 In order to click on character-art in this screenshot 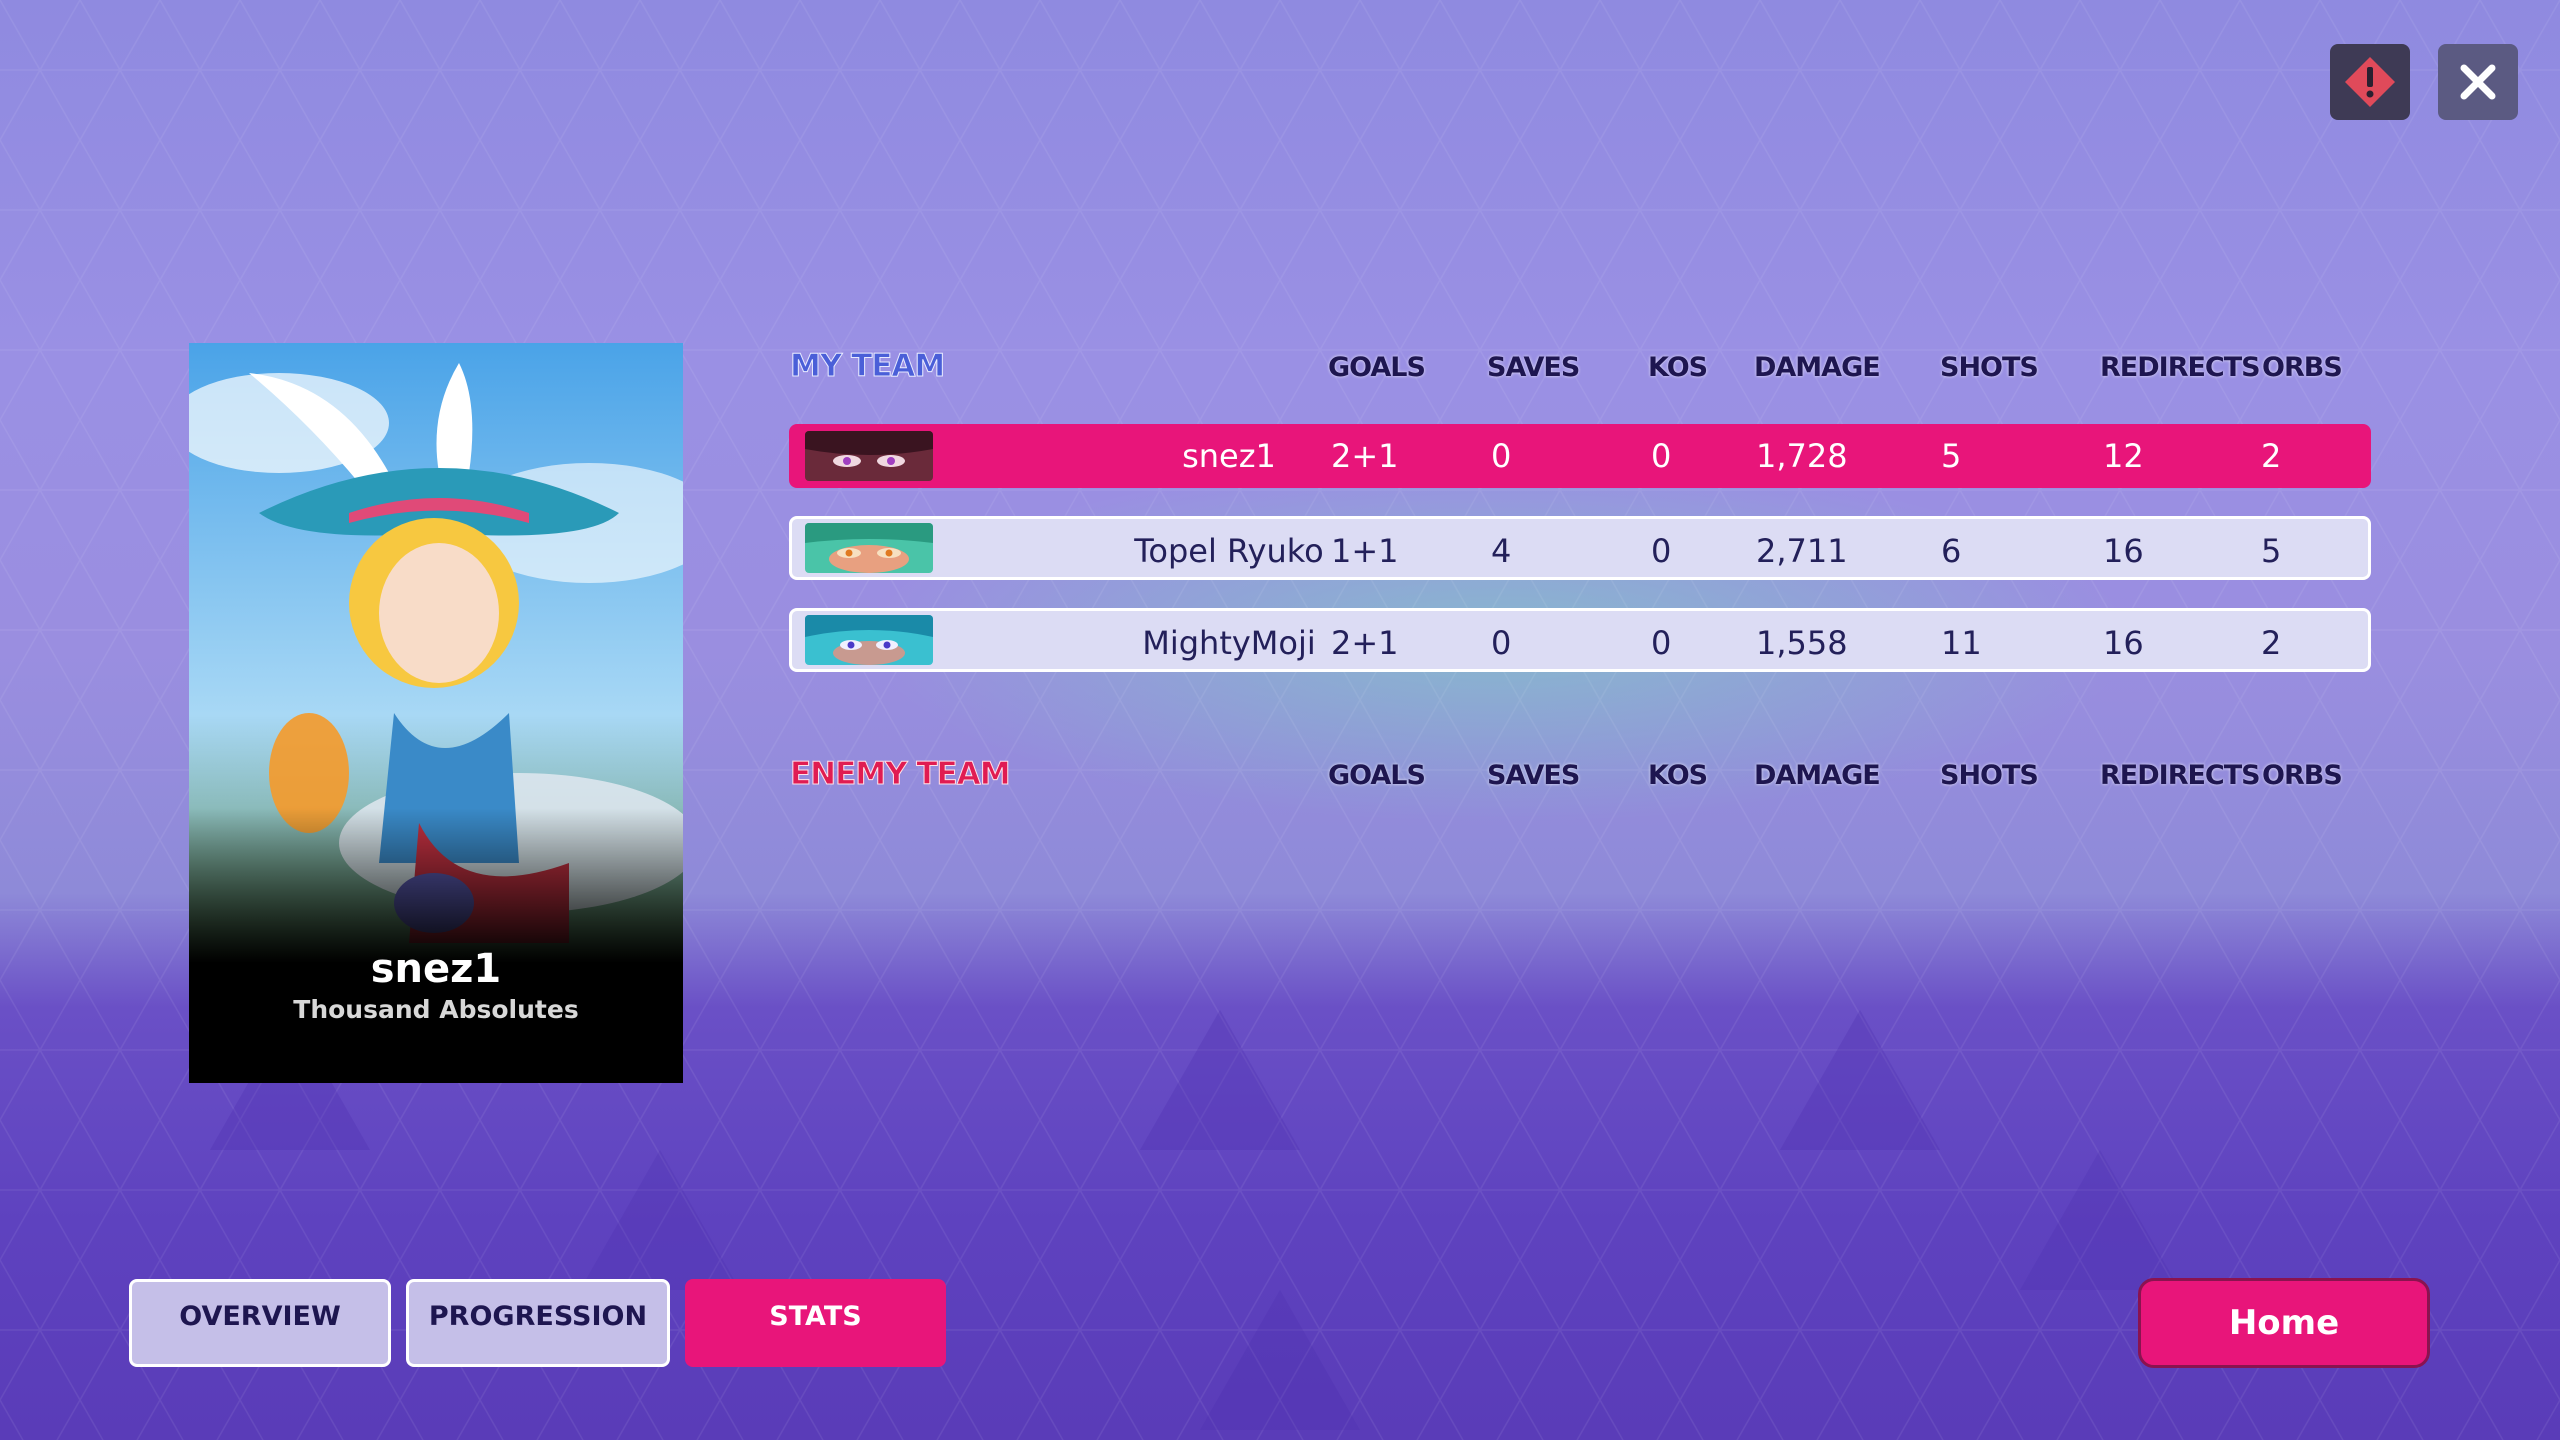, I will do `click(436, 653)`.